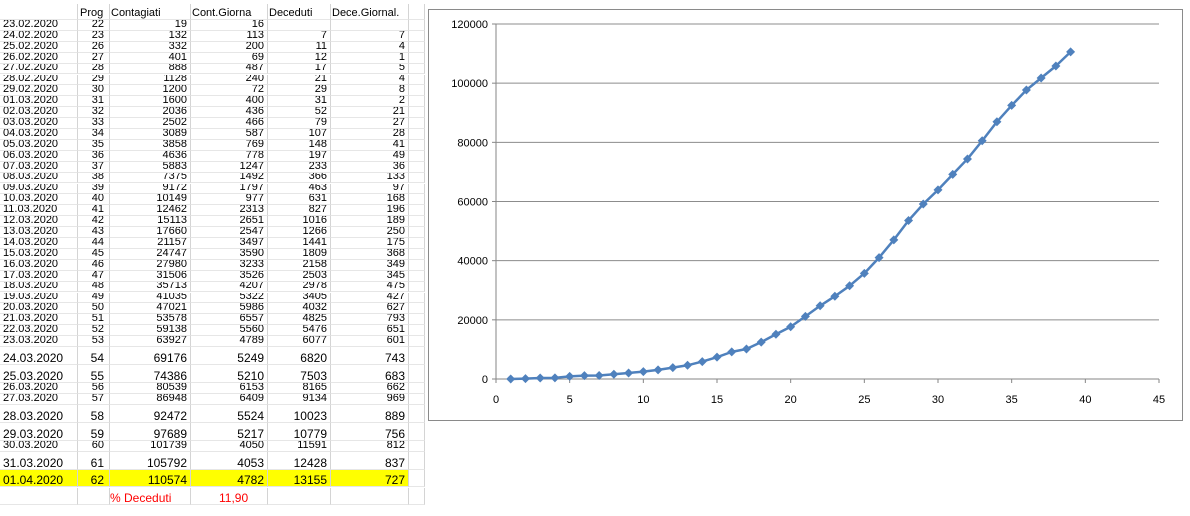 Image resolution: width=1190 pixels, height=516 pixels. I want to click on dece-giornal-cell: 49, so click(370, 156).